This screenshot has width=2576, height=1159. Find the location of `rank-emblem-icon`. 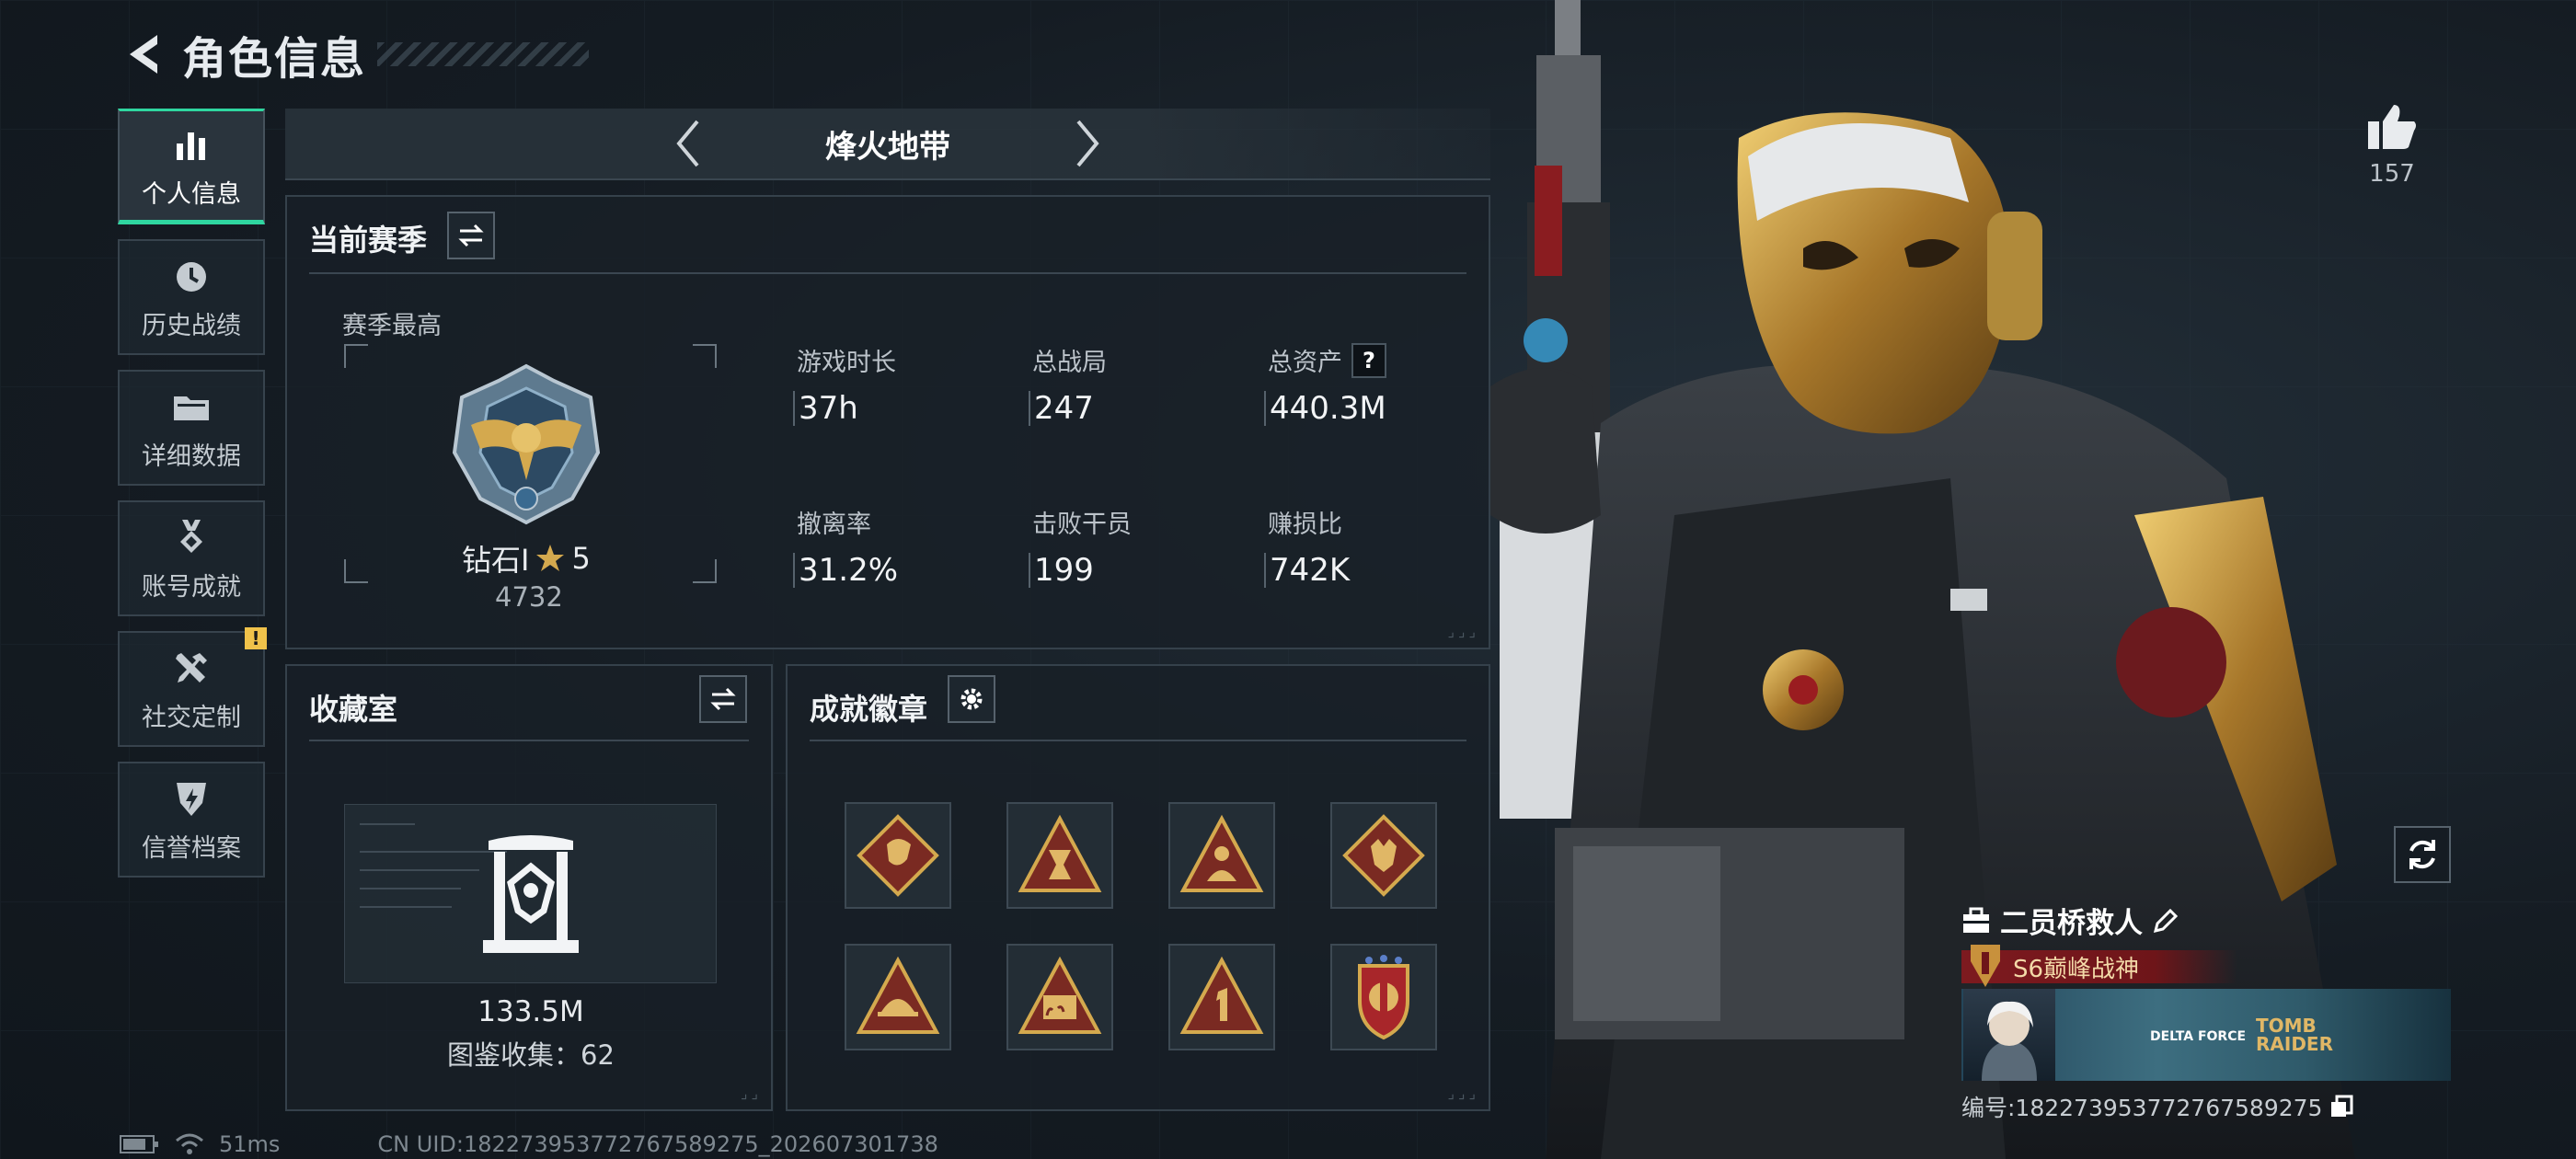

rank-emblem-icon is located at coordinates (1985, 966).